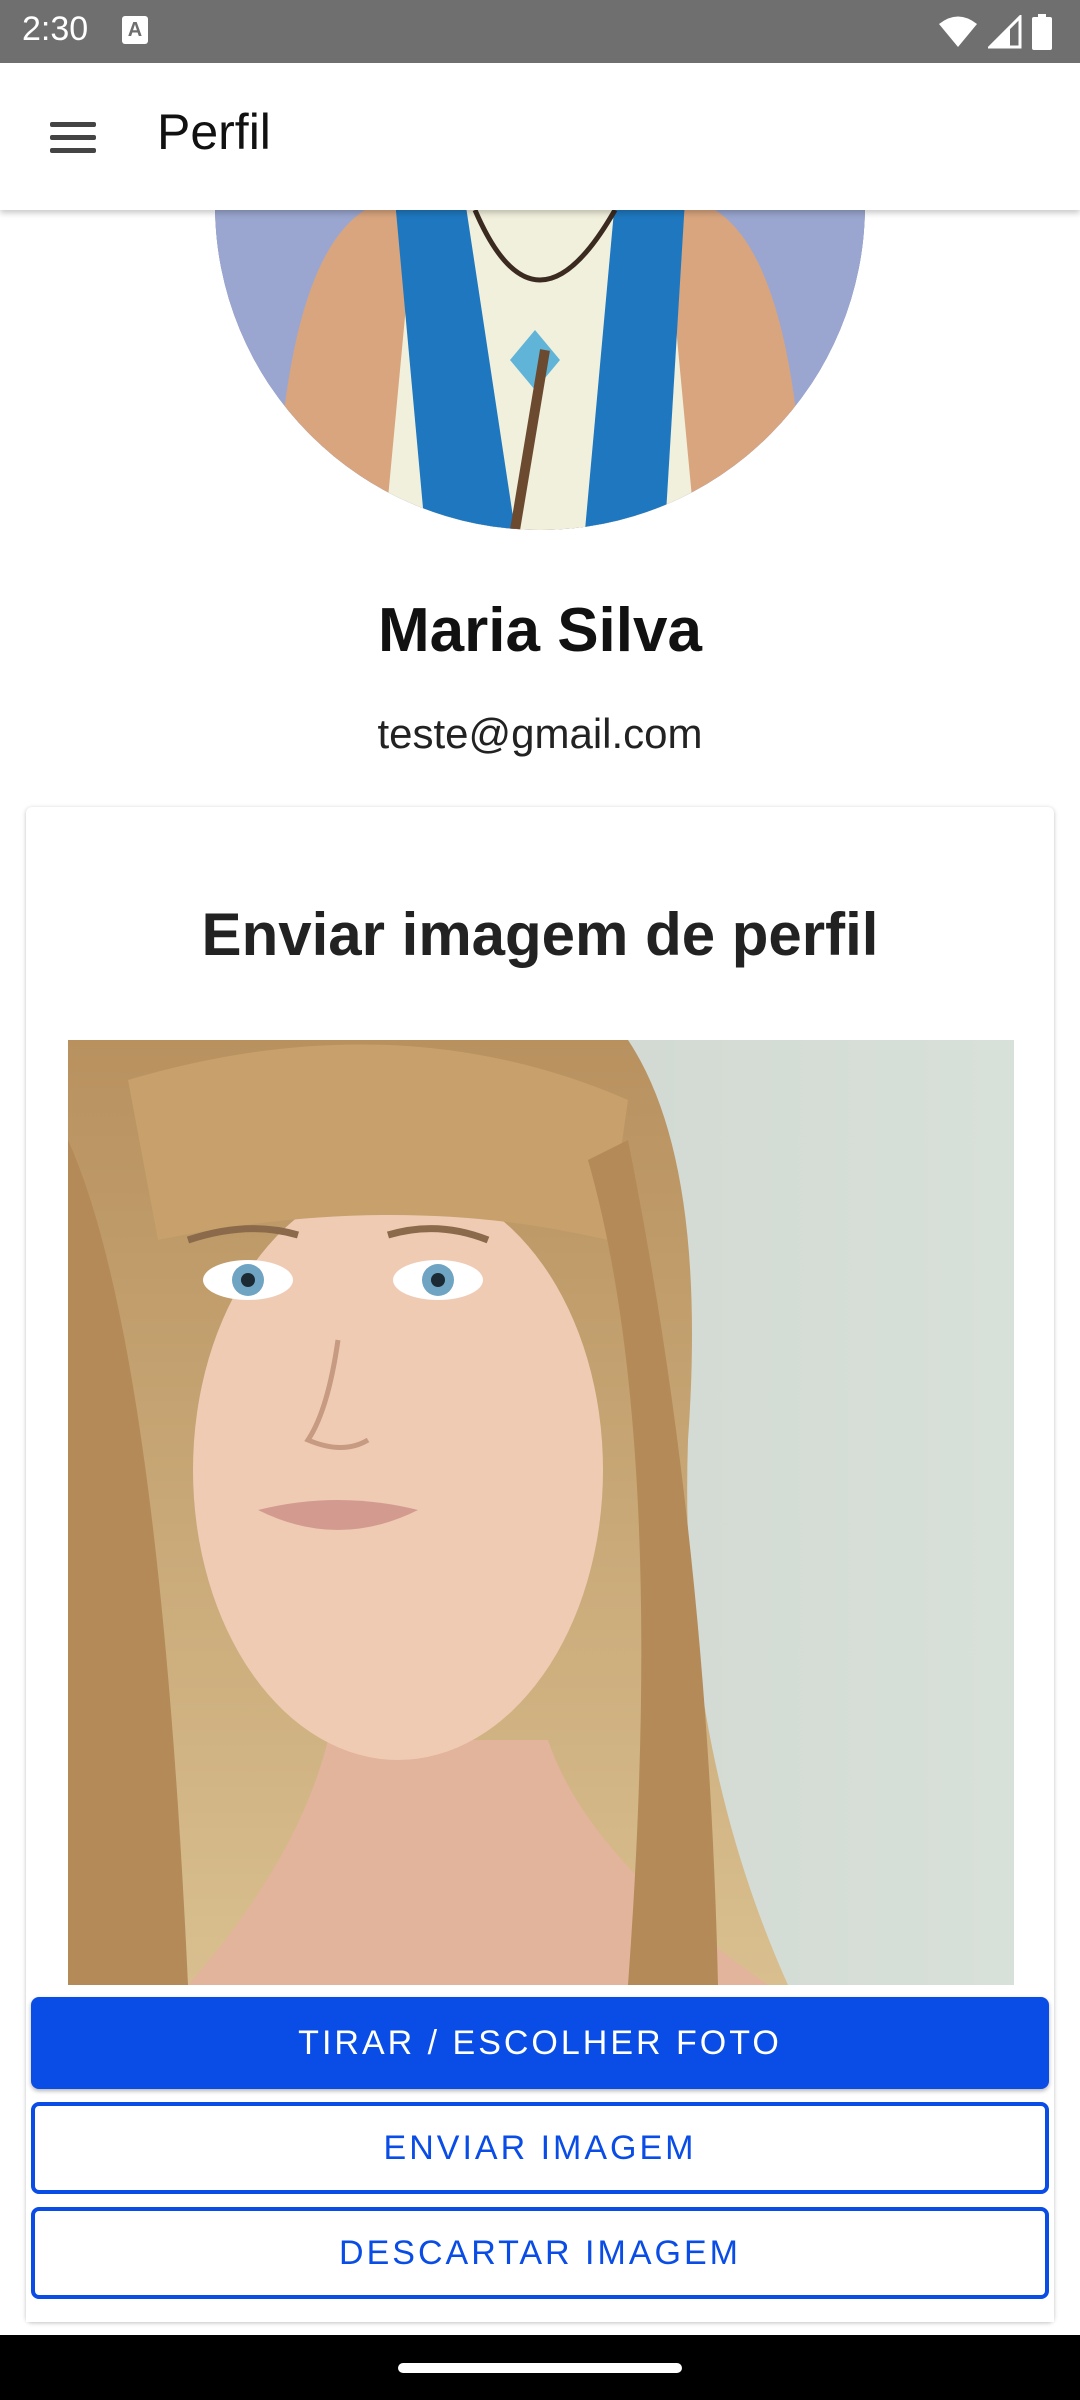 Image resolution: width=1080 pixels, height=2400 pixels. What do you see at coordinates (540, 630) in the screenshot?
I see `profile-name: Maria Silva` at bounding box center [540, 630].